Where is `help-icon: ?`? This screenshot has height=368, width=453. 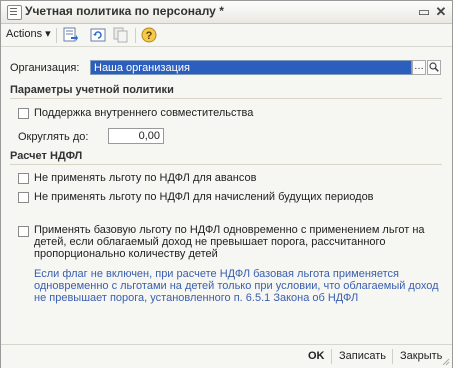
help-icon: ? is located at coordinates (149, 35).